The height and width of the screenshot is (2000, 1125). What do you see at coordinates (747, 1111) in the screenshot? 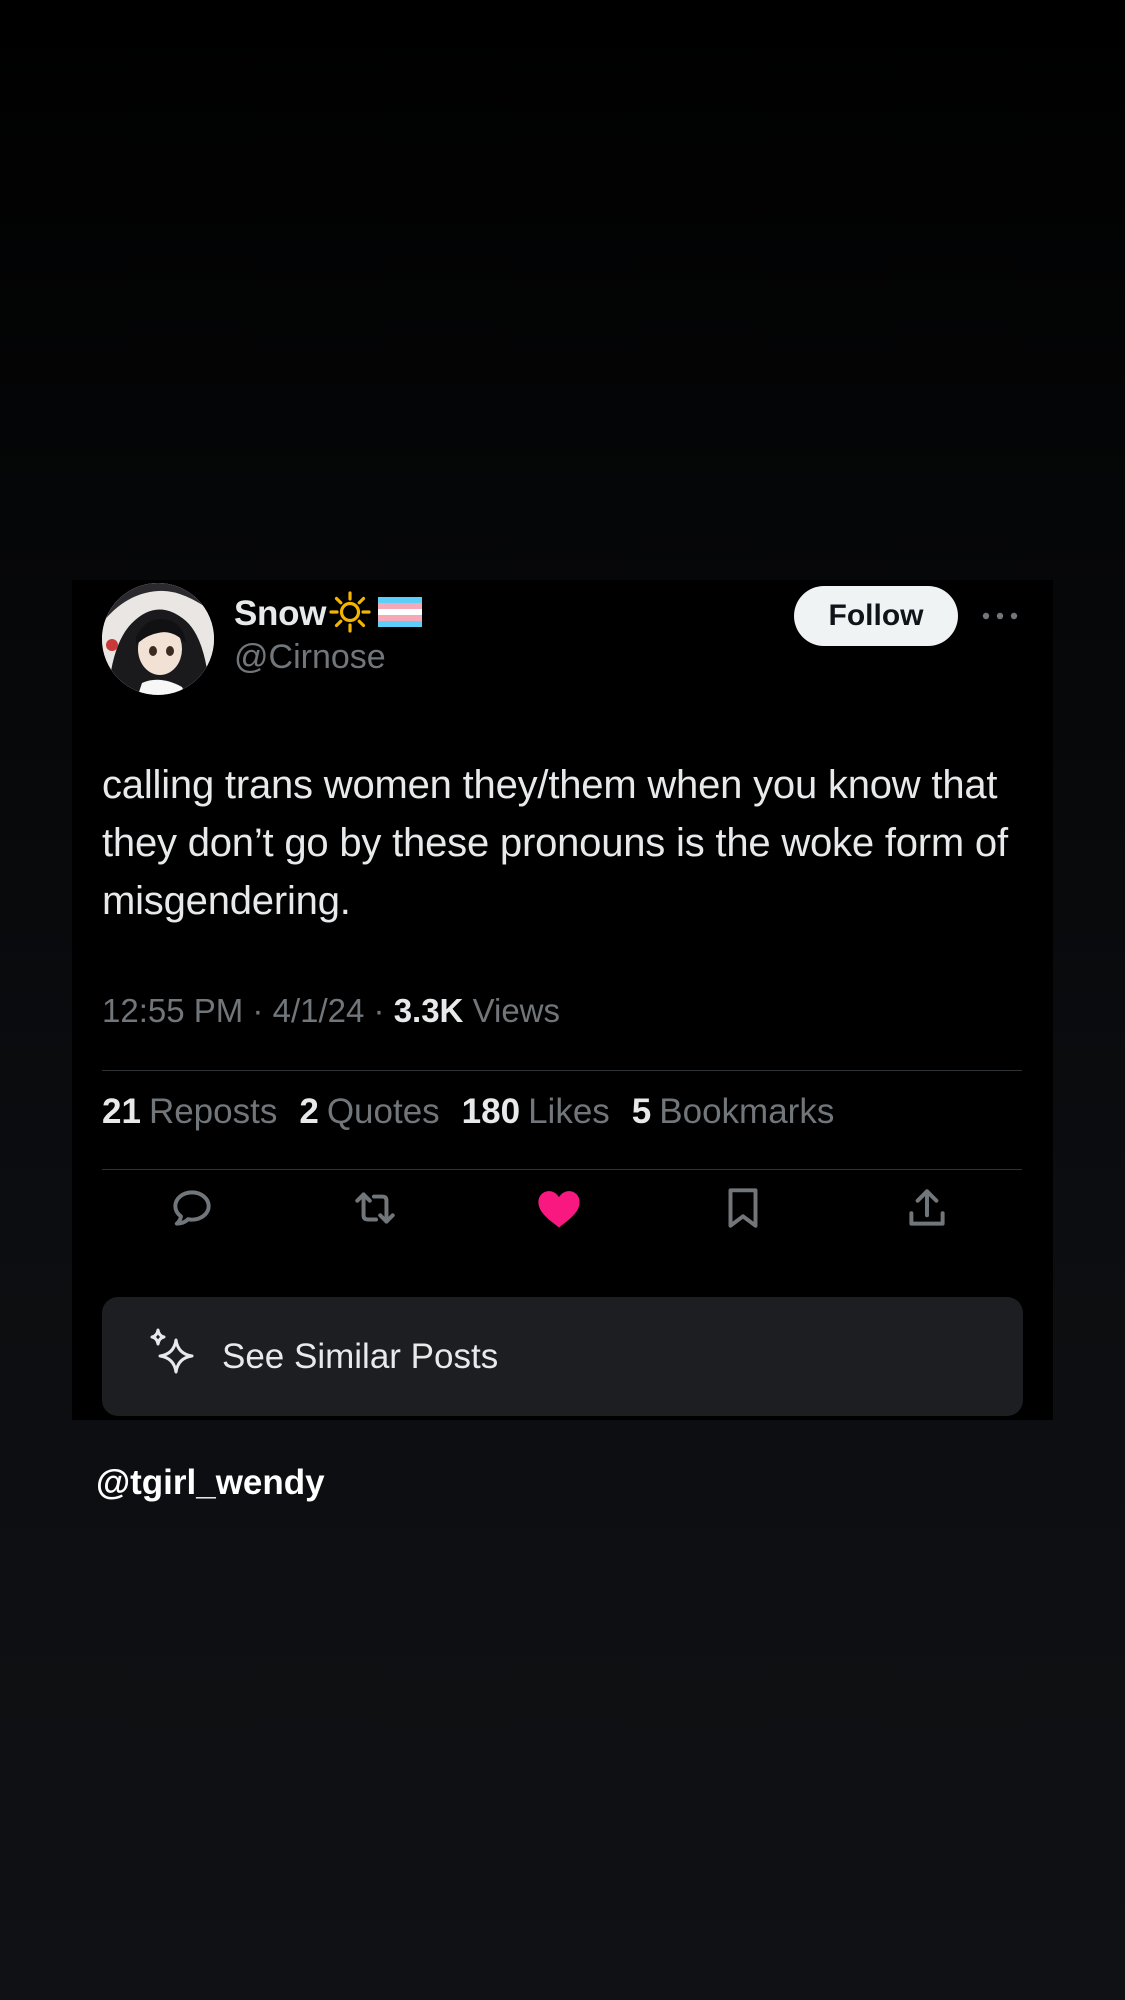
I see `bookmarks-label: Bookmarks` at bounding box center [747, 1111].